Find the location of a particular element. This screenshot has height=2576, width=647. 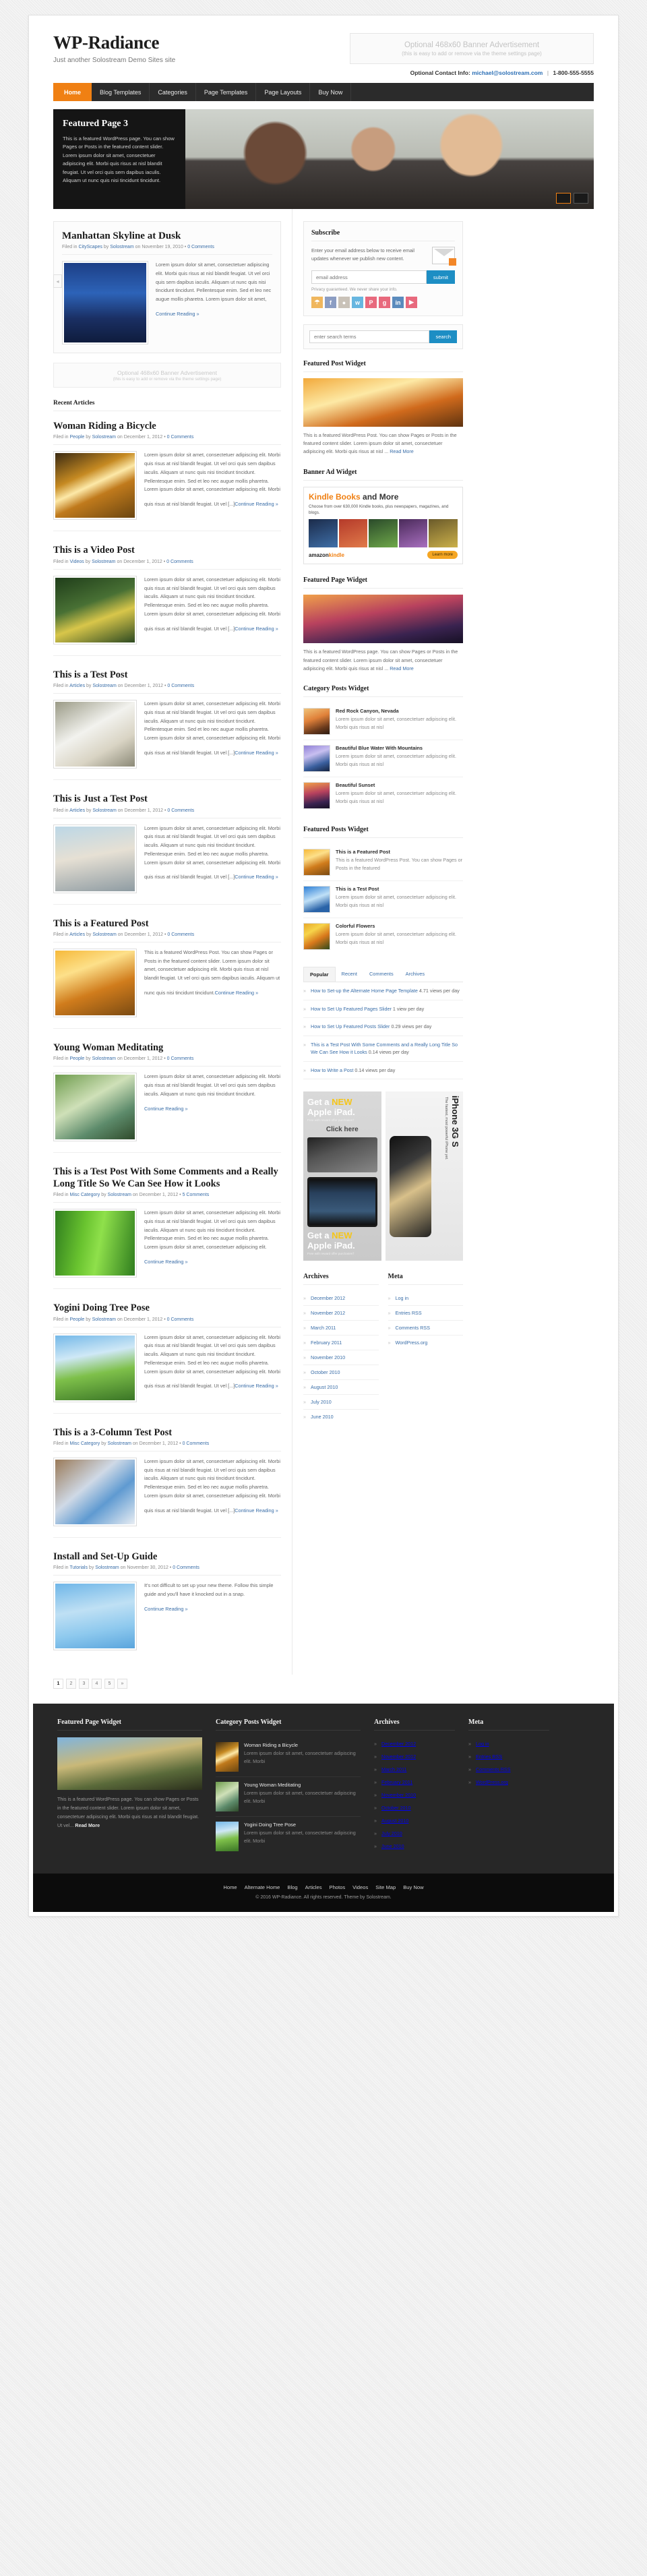

search-input is located at coordinates (369, 336).